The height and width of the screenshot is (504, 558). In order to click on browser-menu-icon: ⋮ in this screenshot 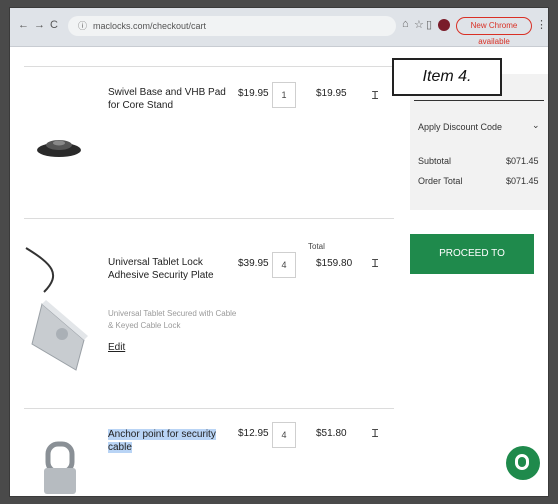, I will do `click(541, 24)`.